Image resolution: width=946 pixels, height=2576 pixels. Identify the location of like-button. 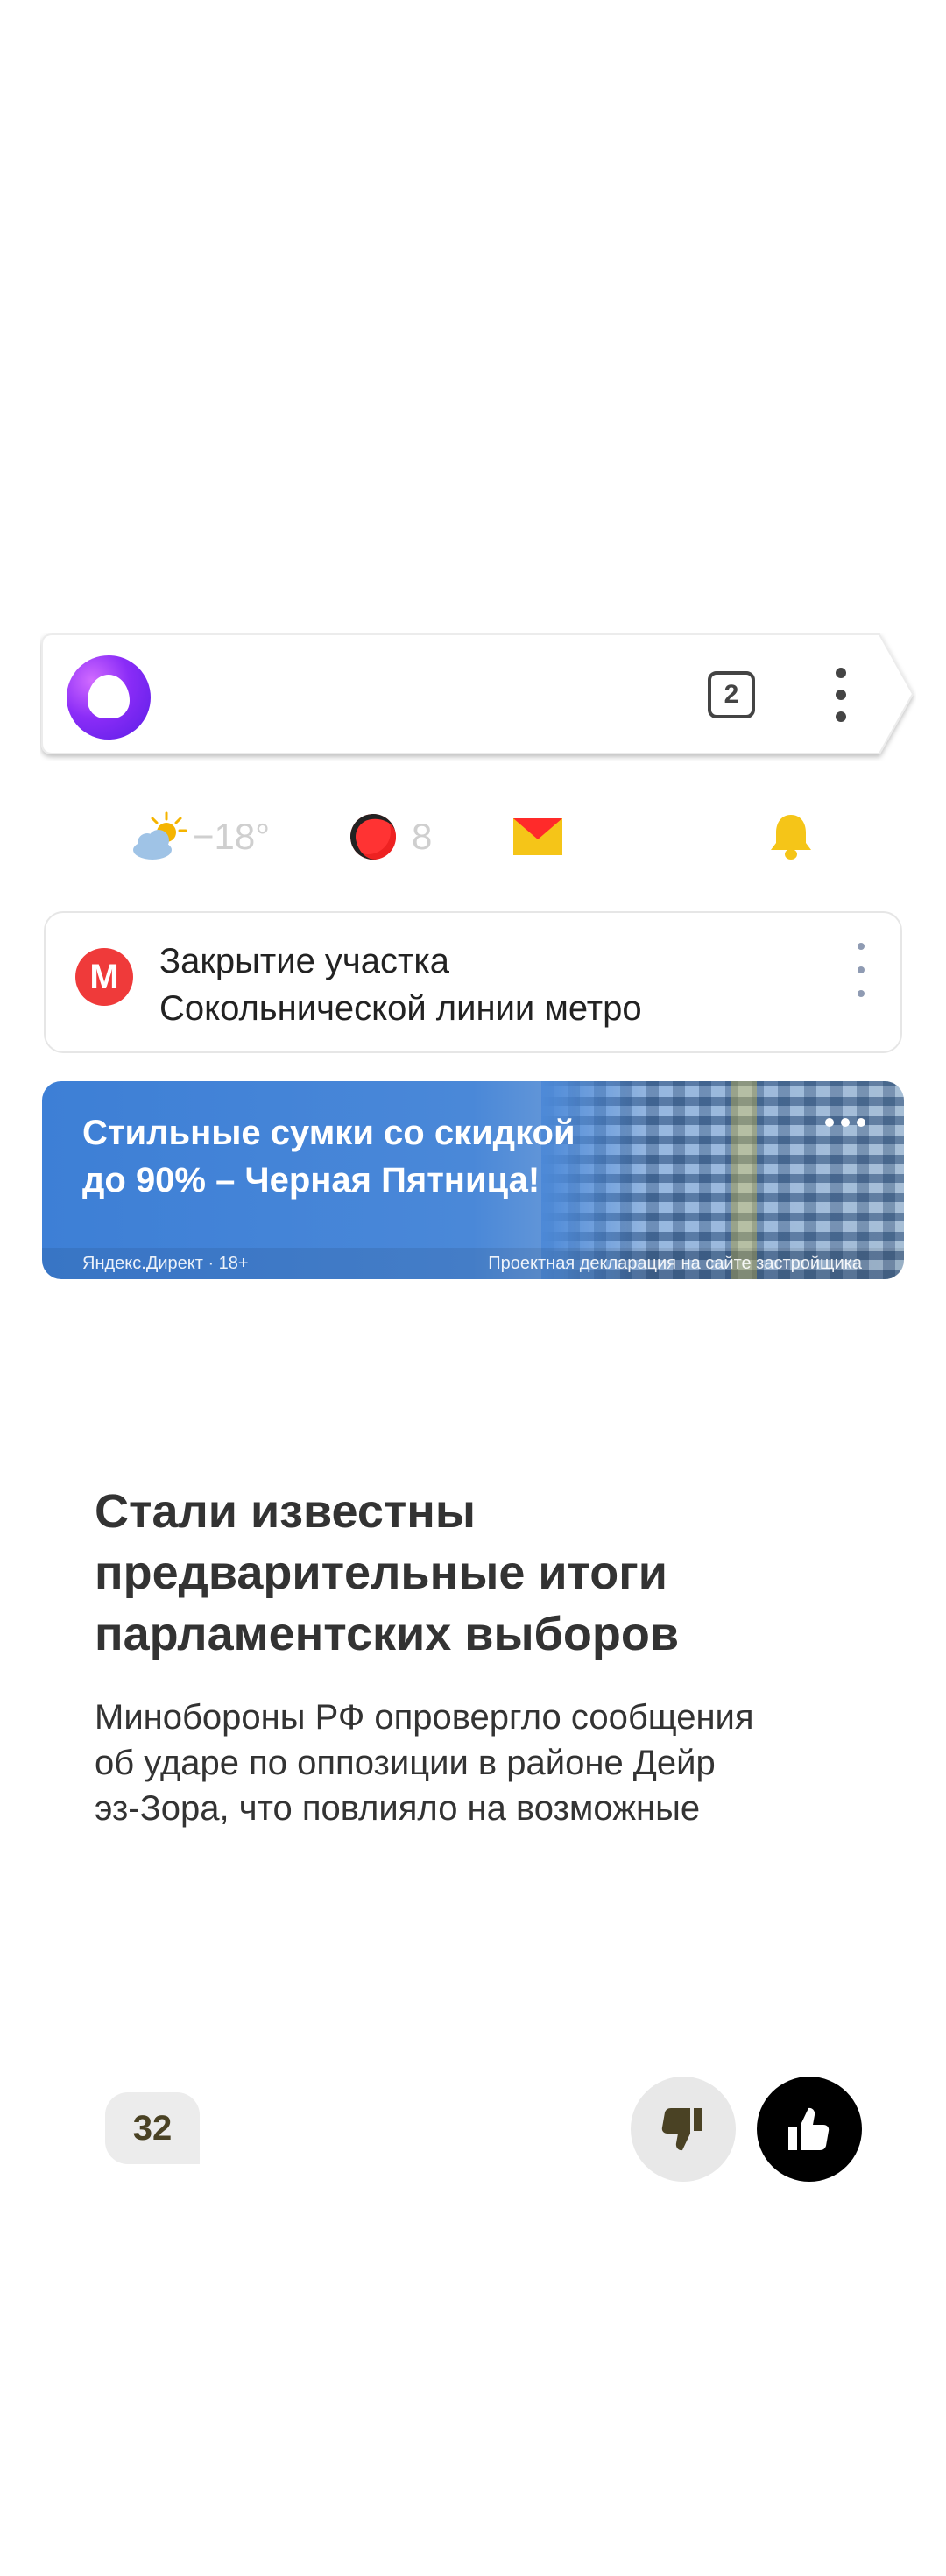
(809, 2129).